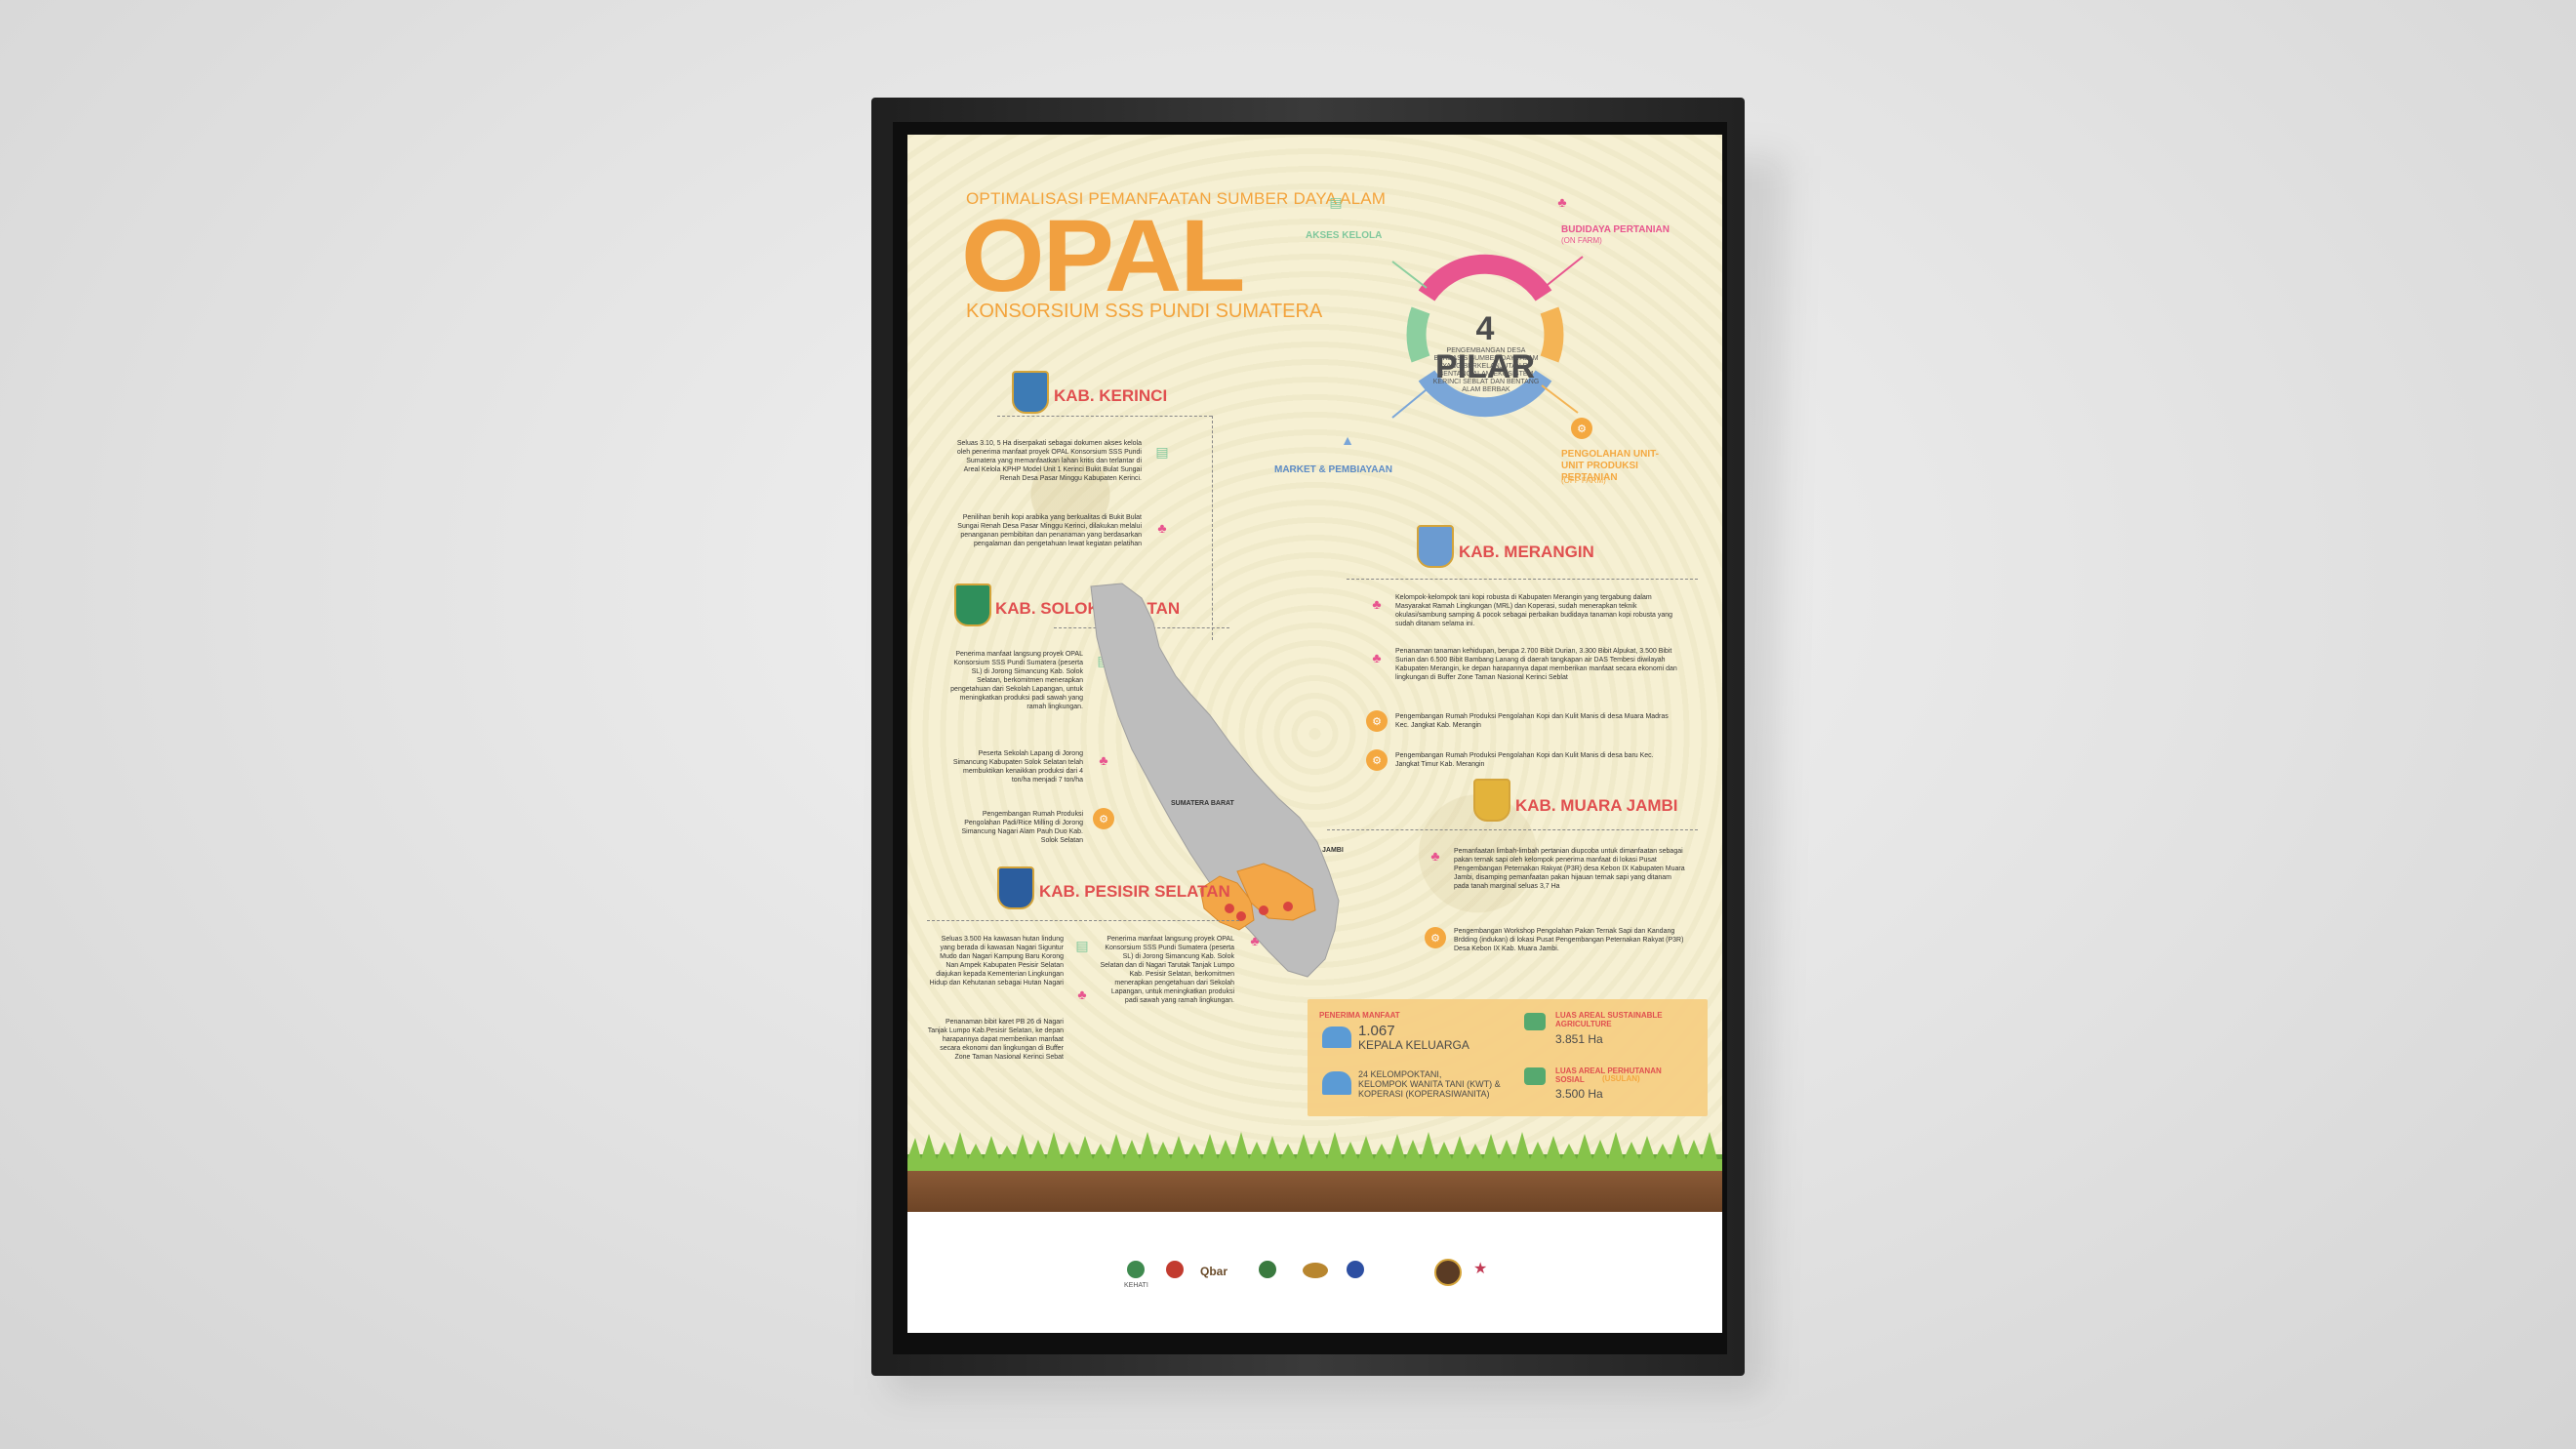  Describe the element at coordinates (1526, 552) in the screenshot. I see `merangin-heading: KAB. MERANGIN` at that location.